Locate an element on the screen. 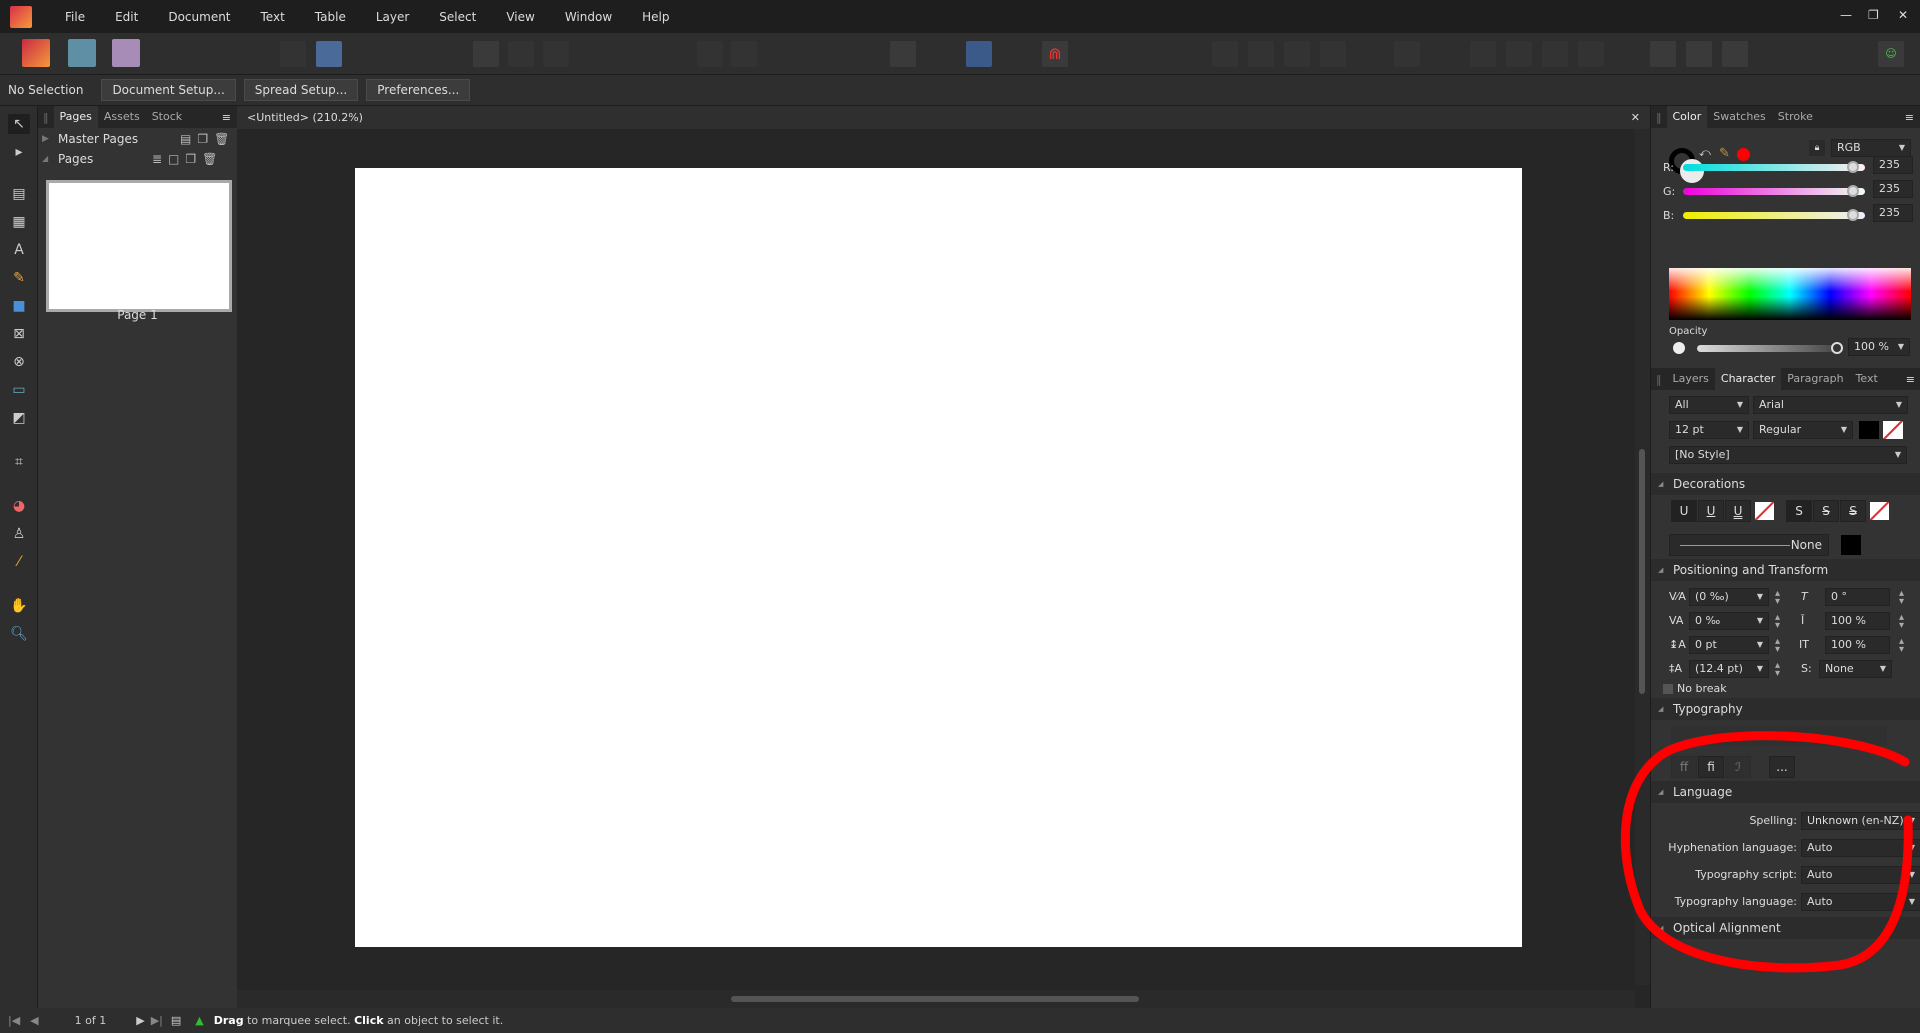  menu-window: Window is located at coordinates (588, 17).